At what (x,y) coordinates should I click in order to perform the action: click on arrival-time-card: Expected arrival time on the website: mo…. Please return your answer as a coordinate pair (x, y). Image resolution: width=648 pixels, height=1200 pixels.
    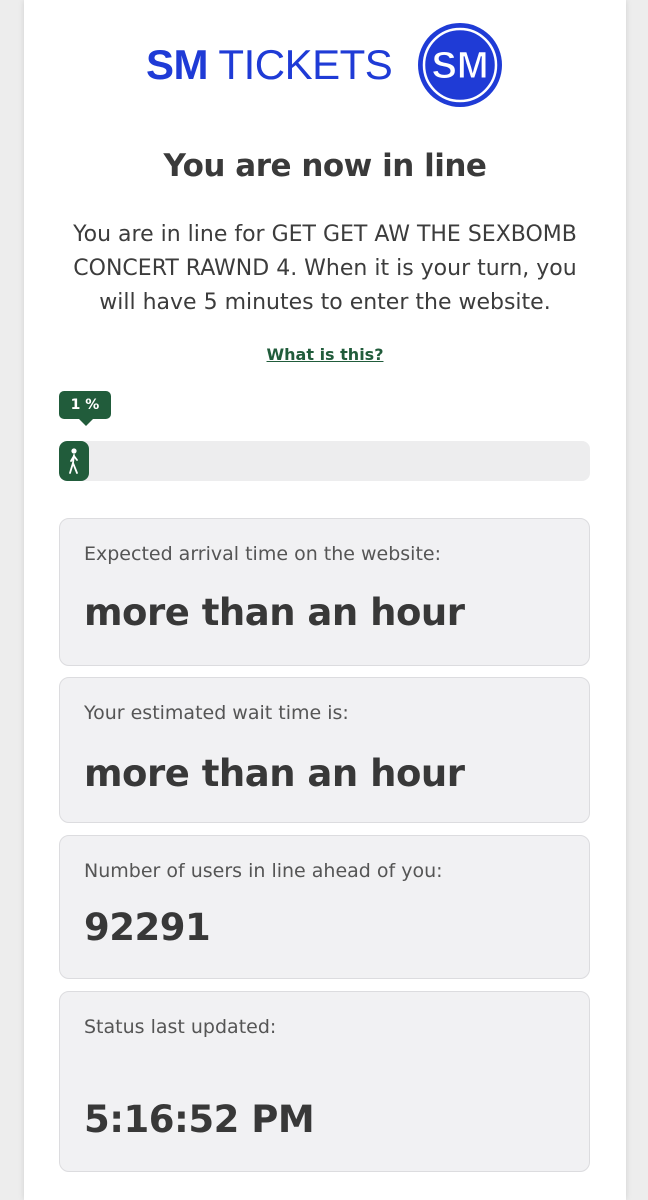
    Looking at the image, I should click on (324, 592).